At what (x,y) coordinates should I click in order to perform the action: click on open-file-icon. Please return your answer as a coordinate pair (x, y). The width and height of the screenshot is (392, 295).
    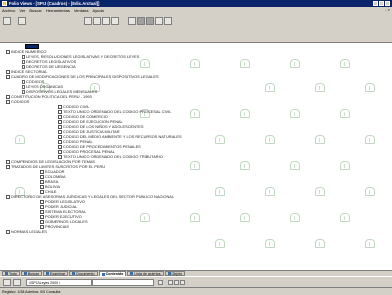
    Looking at the image, I should click on (7, 21).